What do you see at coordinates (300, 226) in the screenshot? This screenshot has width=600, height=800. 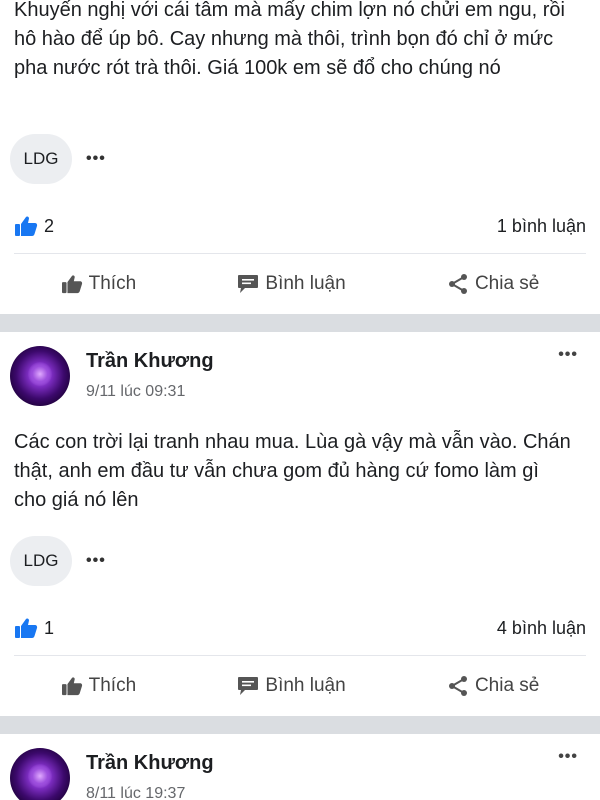 I see `stats-row: 2 1 bình luận` at bounding box center [300, 226].